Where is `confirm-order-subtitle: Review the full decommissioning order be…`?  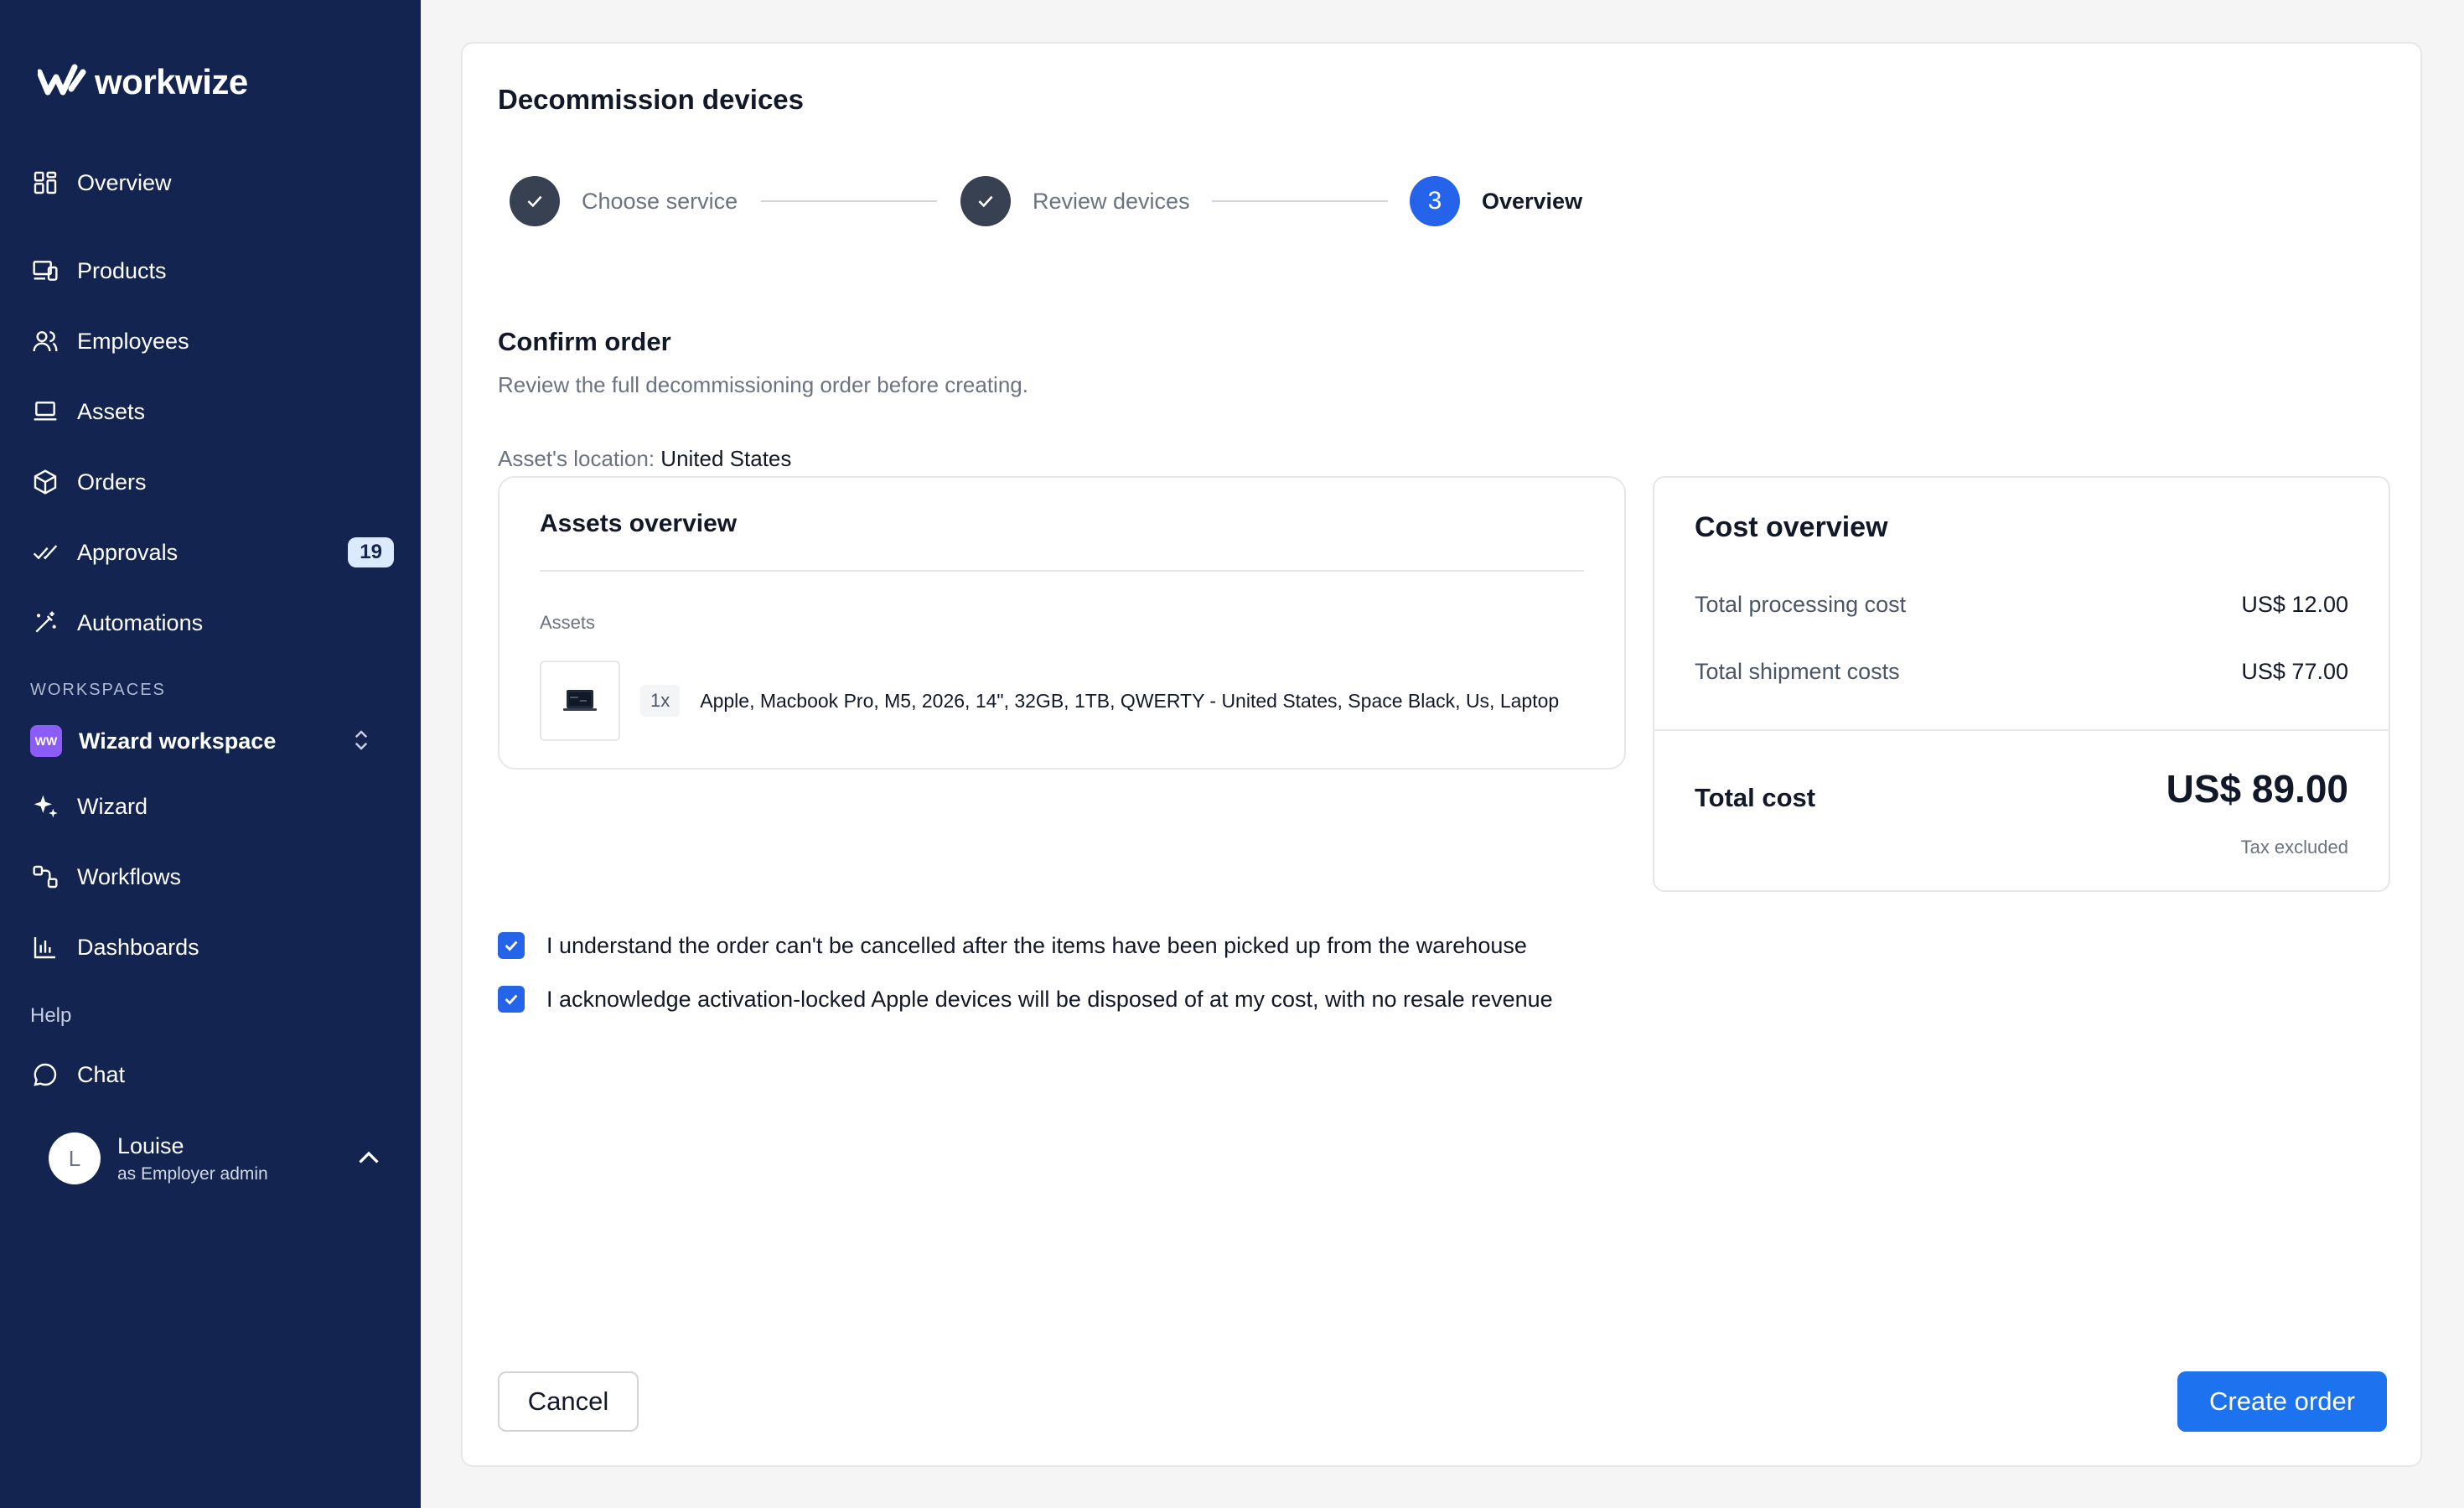
confirm-order-subtitle: Review the full decommissioning order be… is located at coordinates (763, 384).